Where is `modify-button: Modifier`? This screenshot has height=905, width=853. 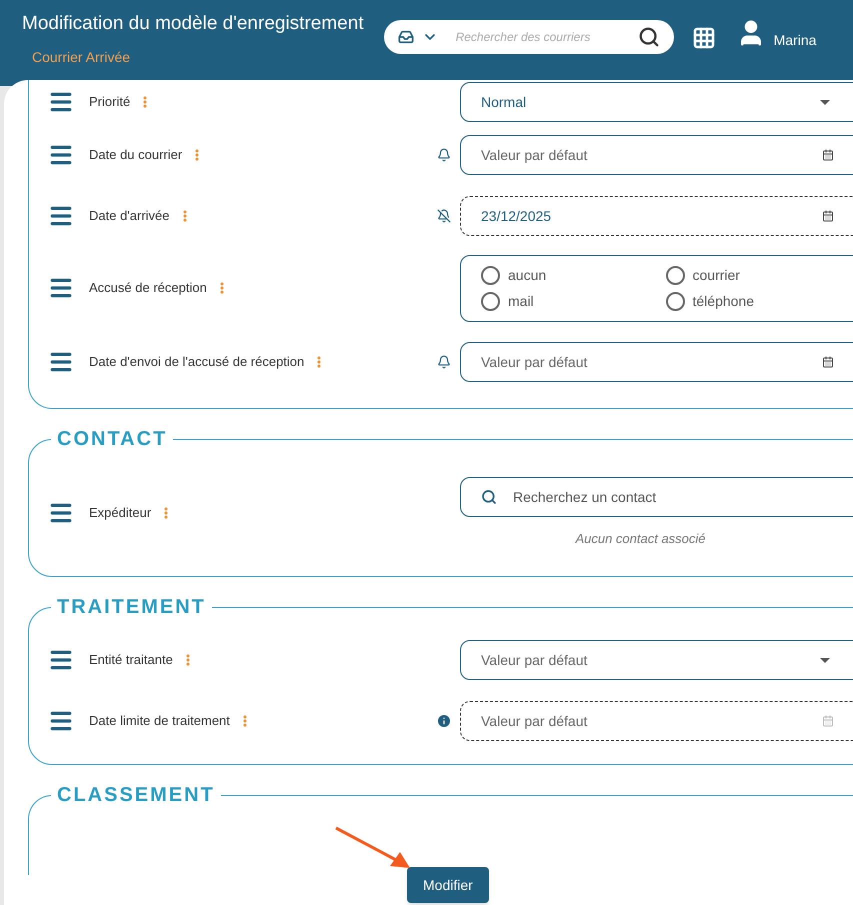
modify-button: Modifier is located at coordinates (448, 885).